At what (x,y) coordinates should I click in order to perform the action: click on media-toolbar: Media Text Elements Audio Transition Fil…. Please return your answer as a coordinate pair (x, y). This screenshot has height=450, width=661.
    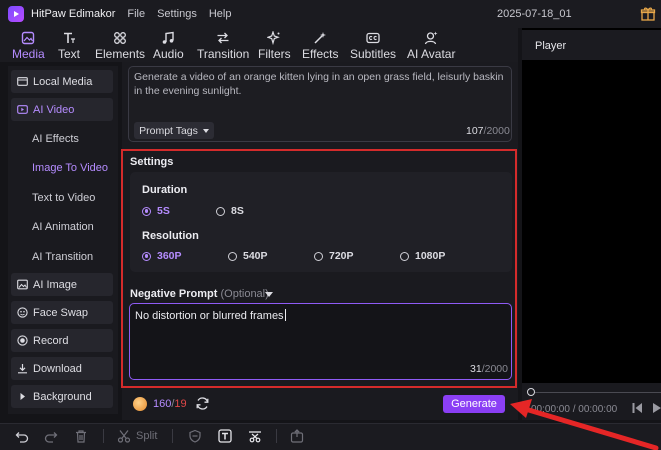
    Looking at the image, I should click on (259, 45).